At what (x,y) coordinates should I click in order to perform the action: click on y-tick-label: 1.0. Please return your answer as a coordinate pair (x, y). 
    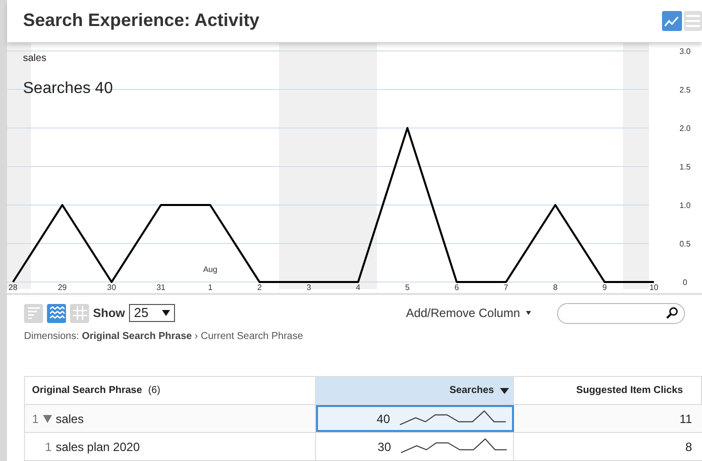
    Looking at the image, I should click on (685, 205).